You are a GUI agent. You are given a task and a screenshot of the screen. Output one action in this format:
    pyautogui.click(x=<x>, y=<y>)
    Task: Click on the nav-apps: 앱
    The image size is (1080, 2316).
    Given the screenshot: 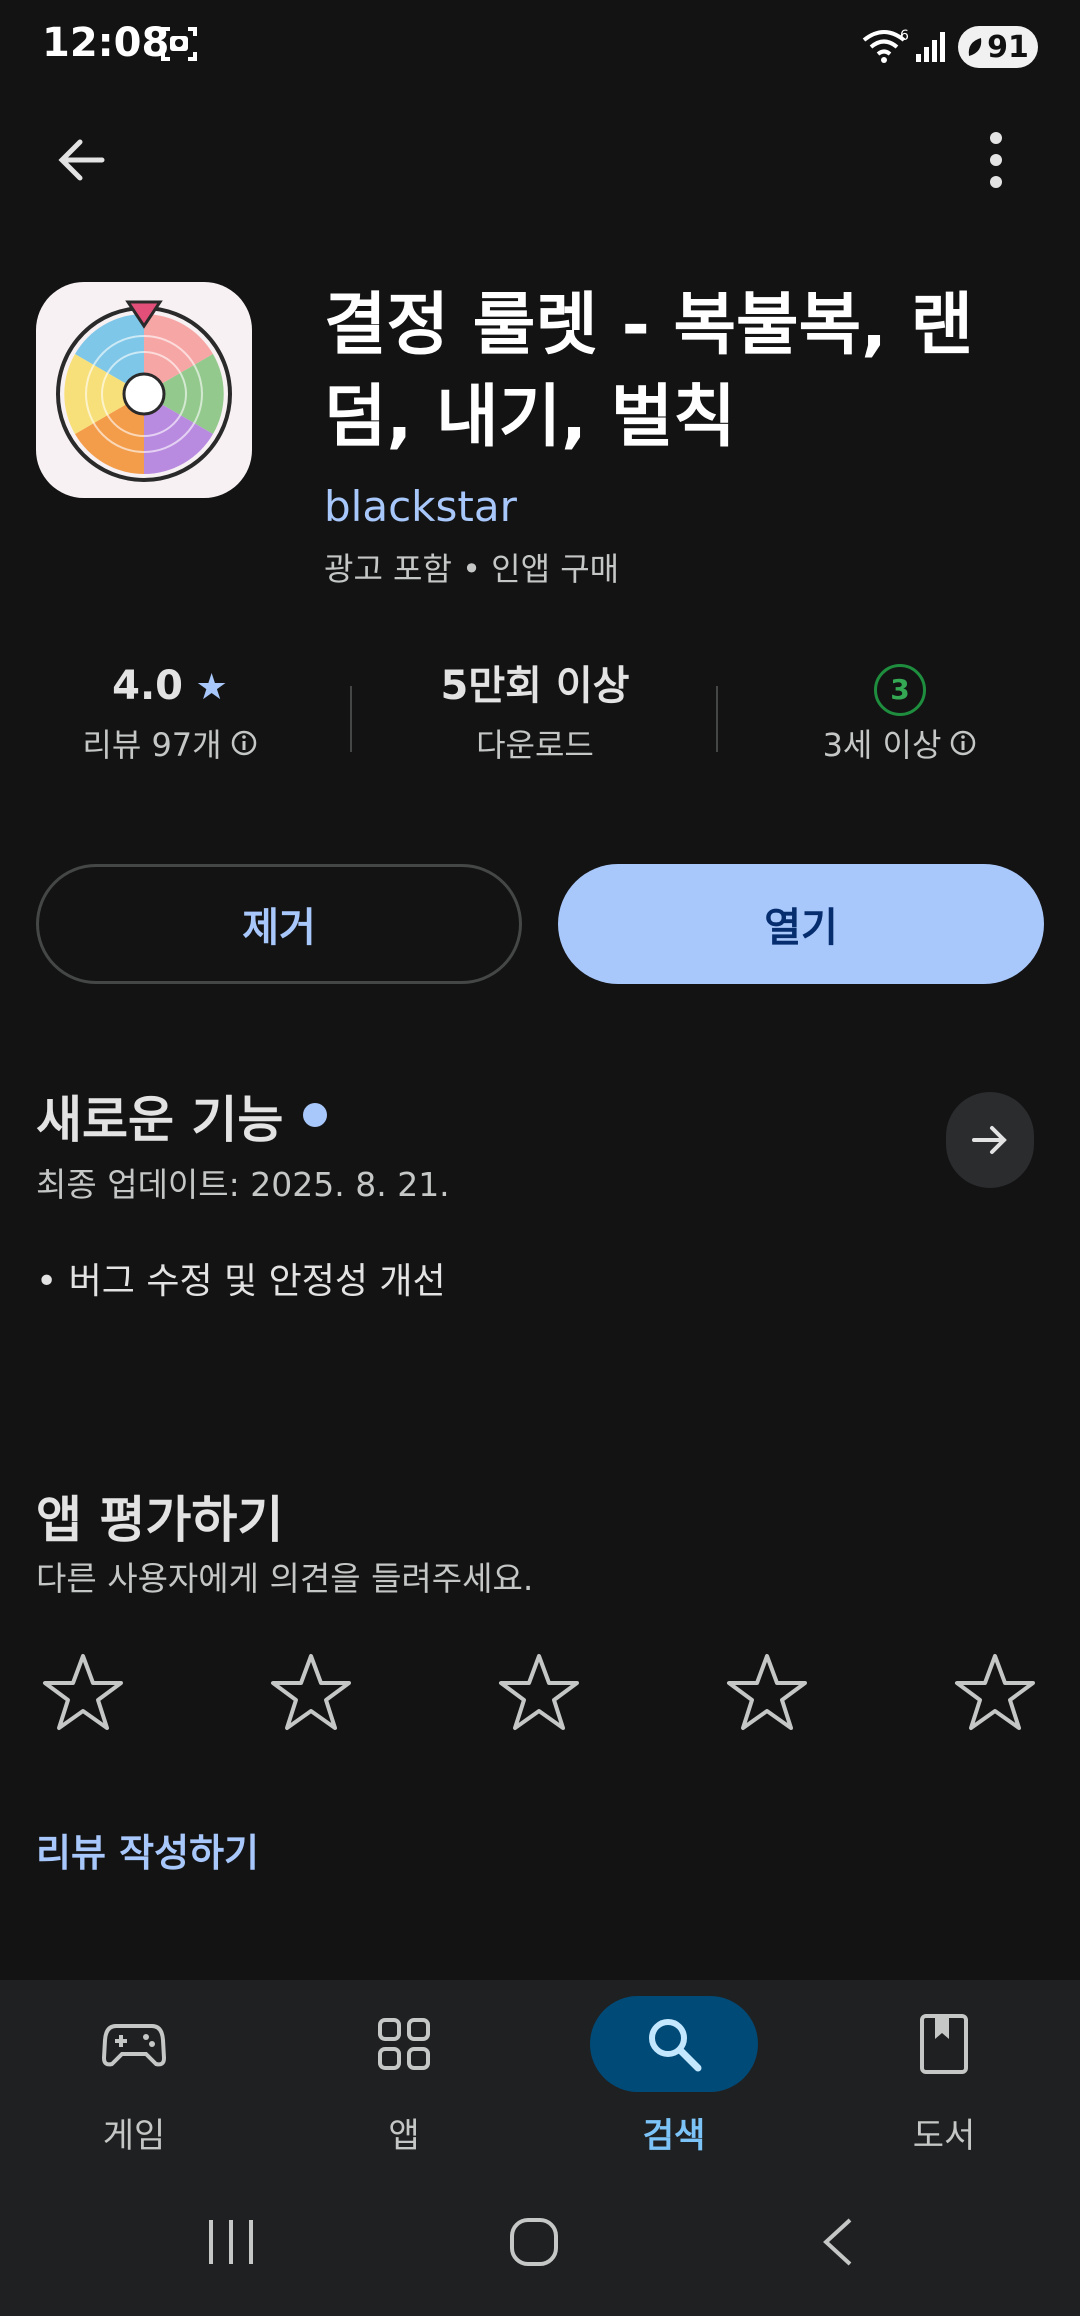 What is the action you would take?
    pyautogui.click(x=398, y=2081)
    